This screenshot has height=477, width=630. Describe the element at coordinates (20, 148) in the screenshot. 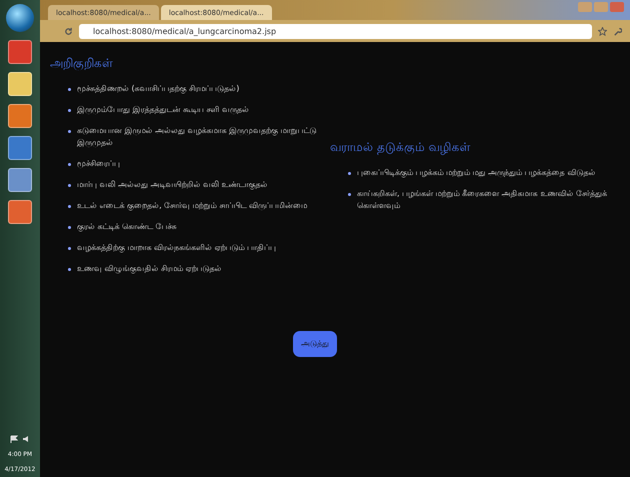

I see `app-icon` at that location.